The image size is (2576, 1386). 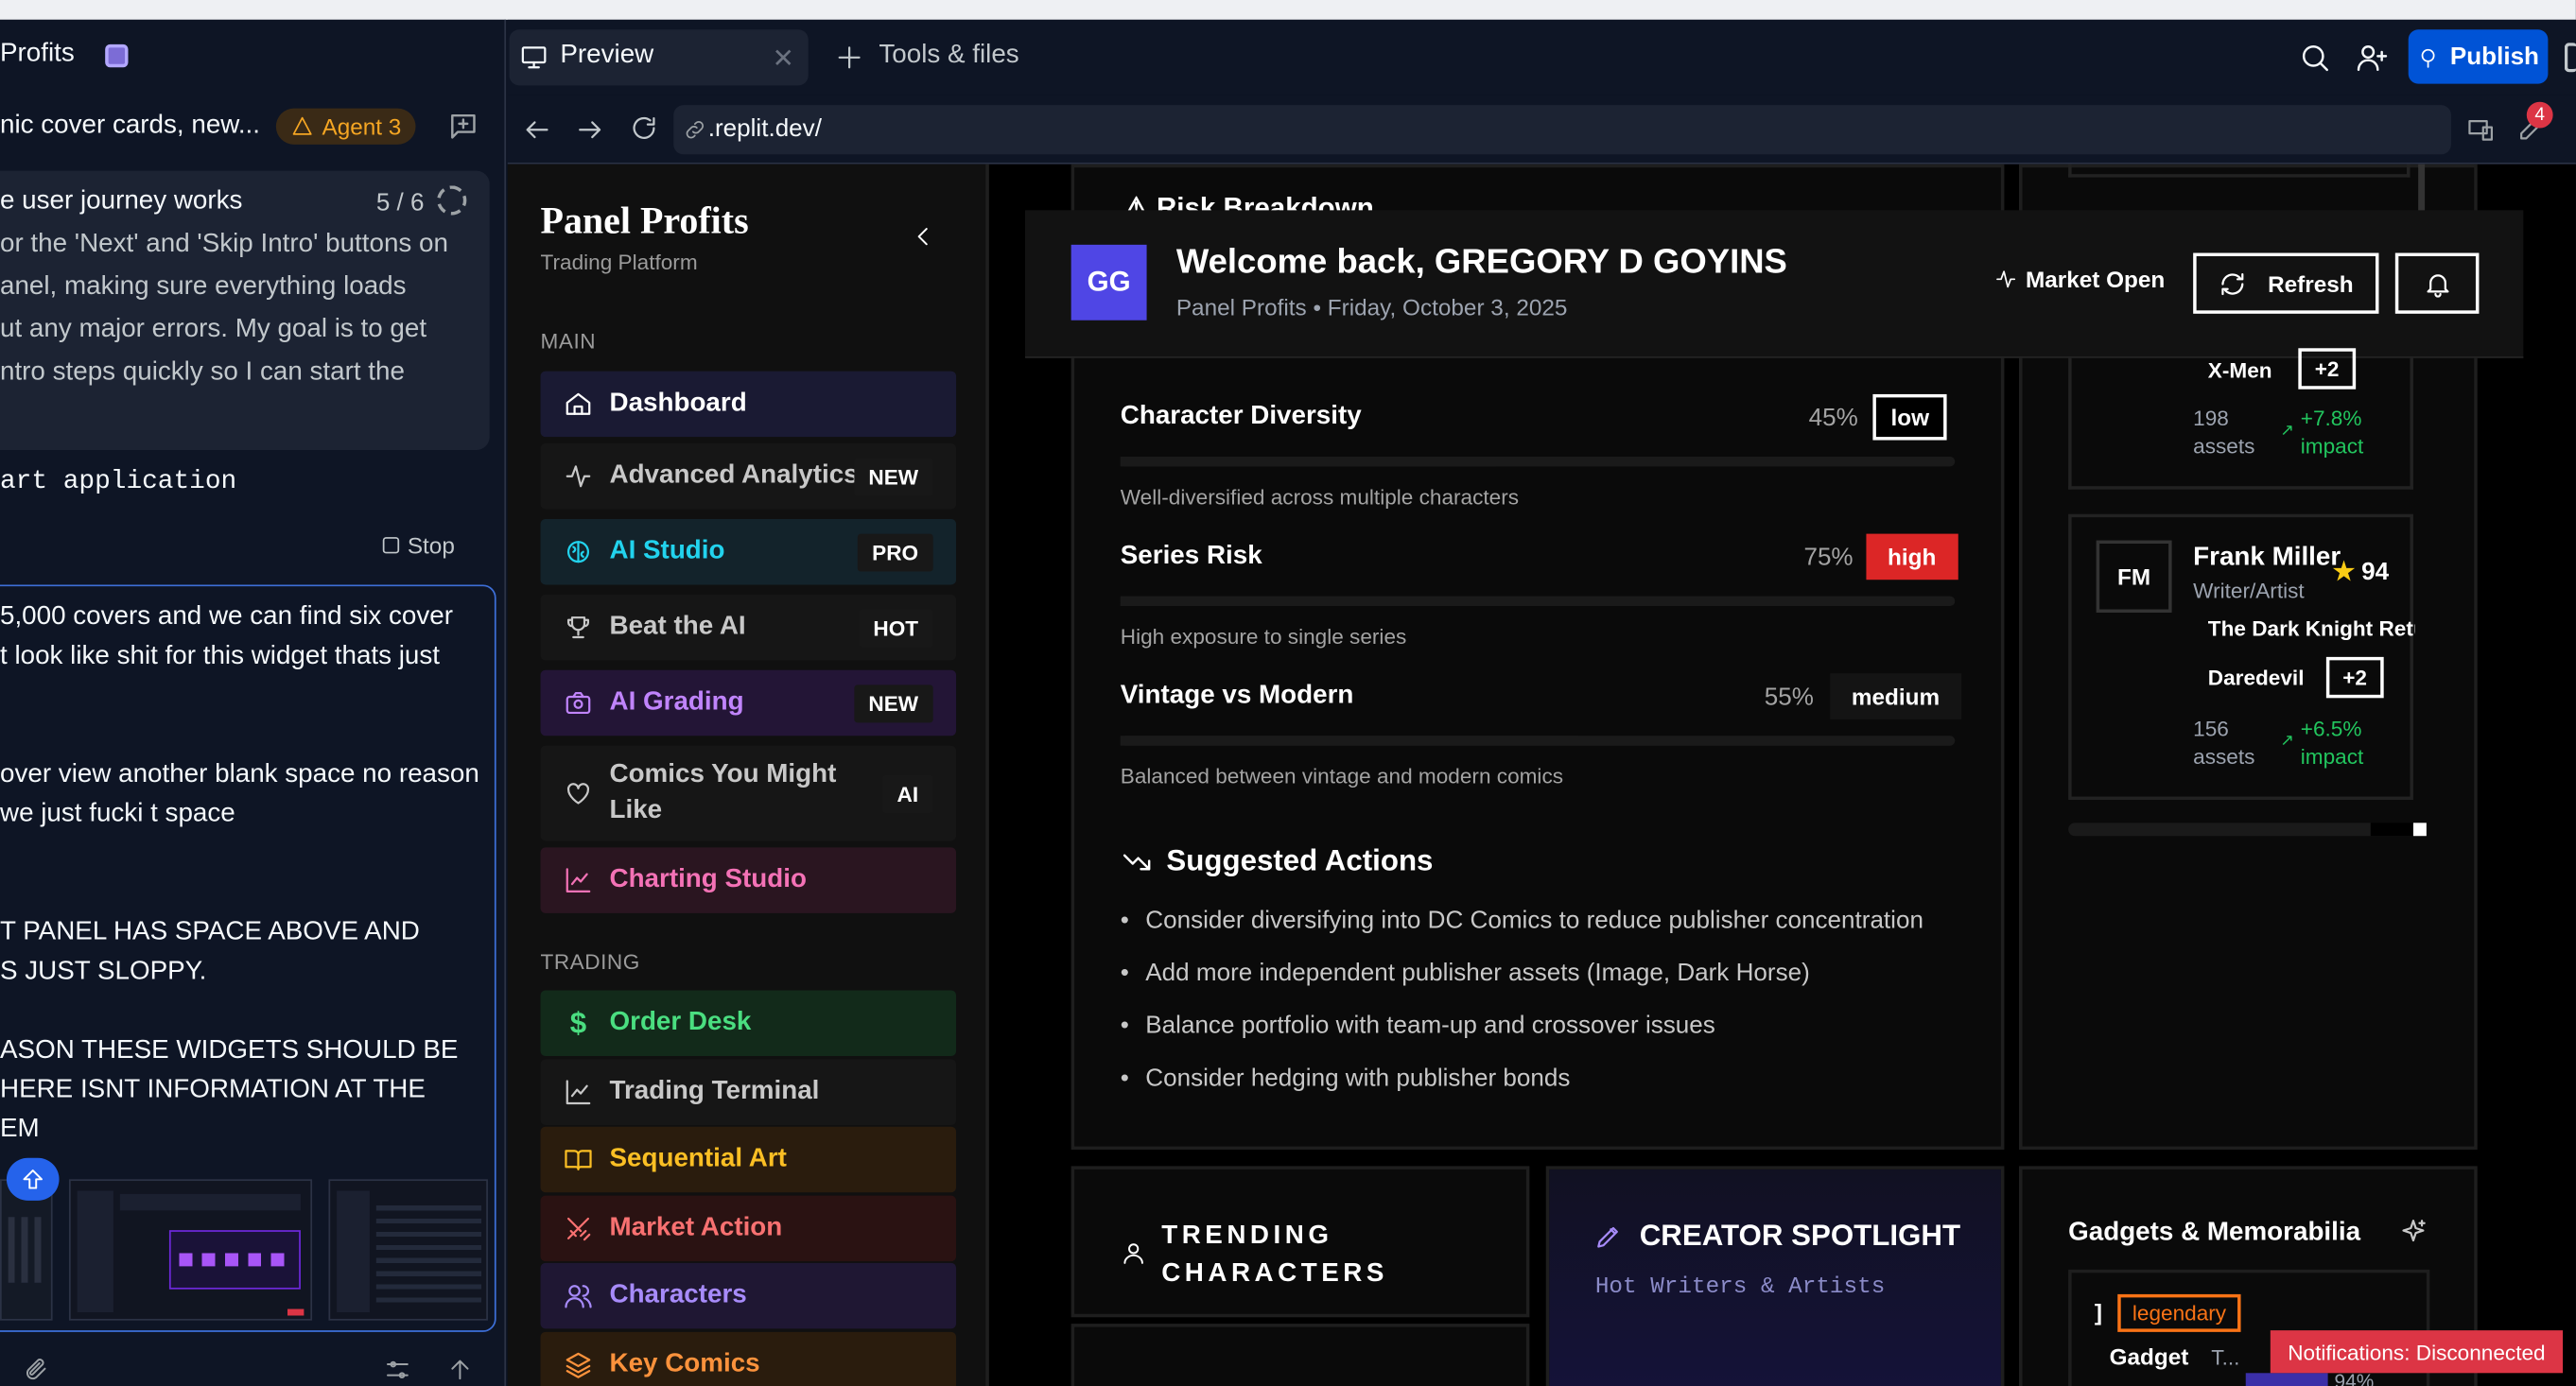 I want to click on series-chip: Daredevil, so click(x=2256, y=677).